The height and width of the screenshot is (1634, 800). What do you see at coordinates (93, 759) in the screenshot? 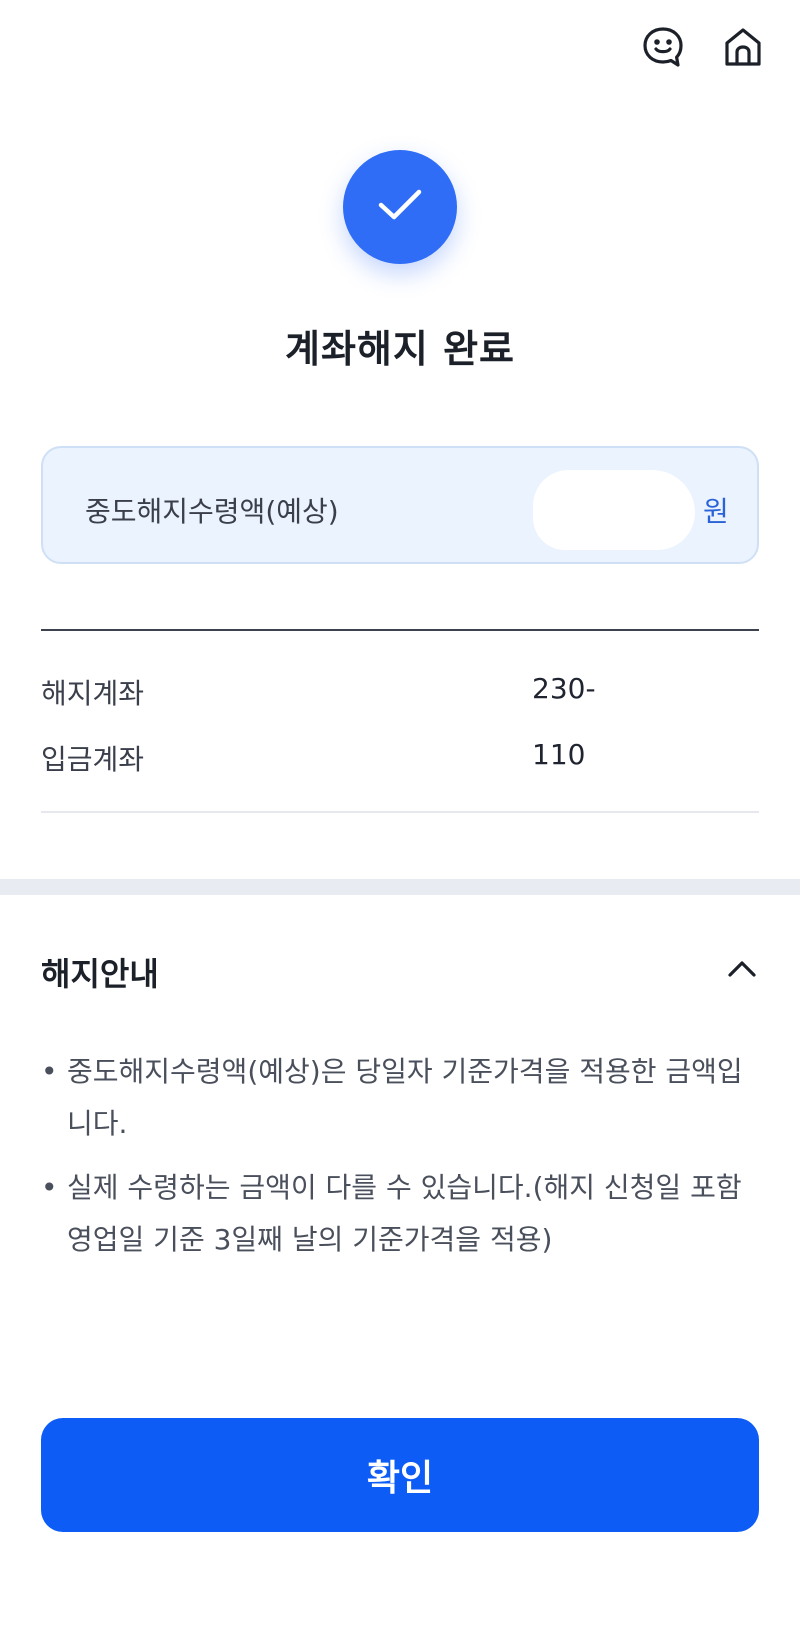
I see `deposit-account-label: 입금계좌` at bounding box center [93, 759].